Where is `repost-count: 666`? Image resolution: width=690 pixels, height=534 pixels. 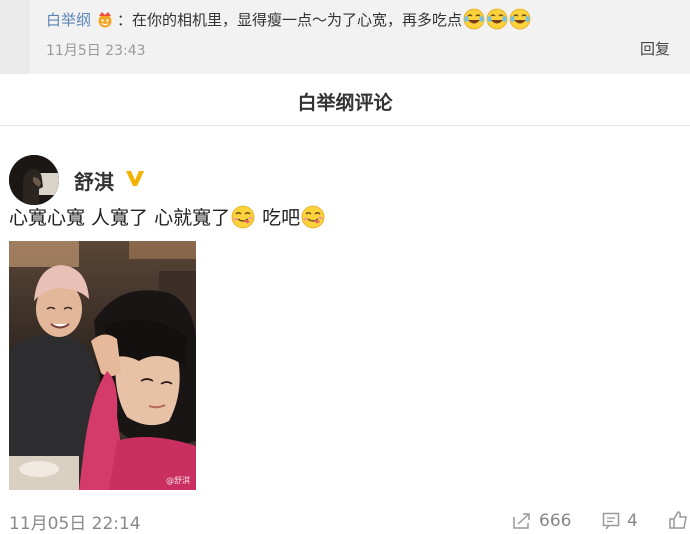 repost-count: 666 is located at coordinates (555, 521).